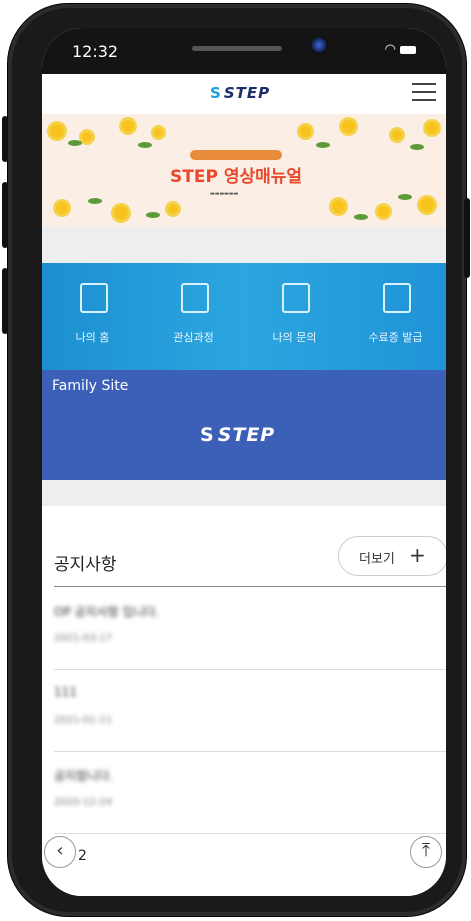 The height and width of the screenshot is (921, 471). Describe the element at coordinates (92, 337) in the screenshot. I see `quick-menu-label: 나의 홈` at that location.